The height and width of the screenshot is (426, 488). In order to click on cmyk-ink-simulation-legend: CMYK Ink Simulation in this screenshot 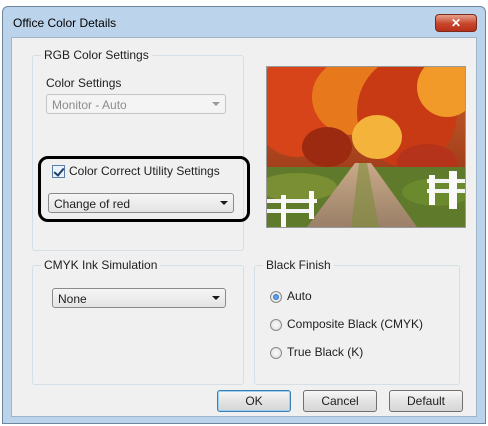, I will do `click(101, 265)`.